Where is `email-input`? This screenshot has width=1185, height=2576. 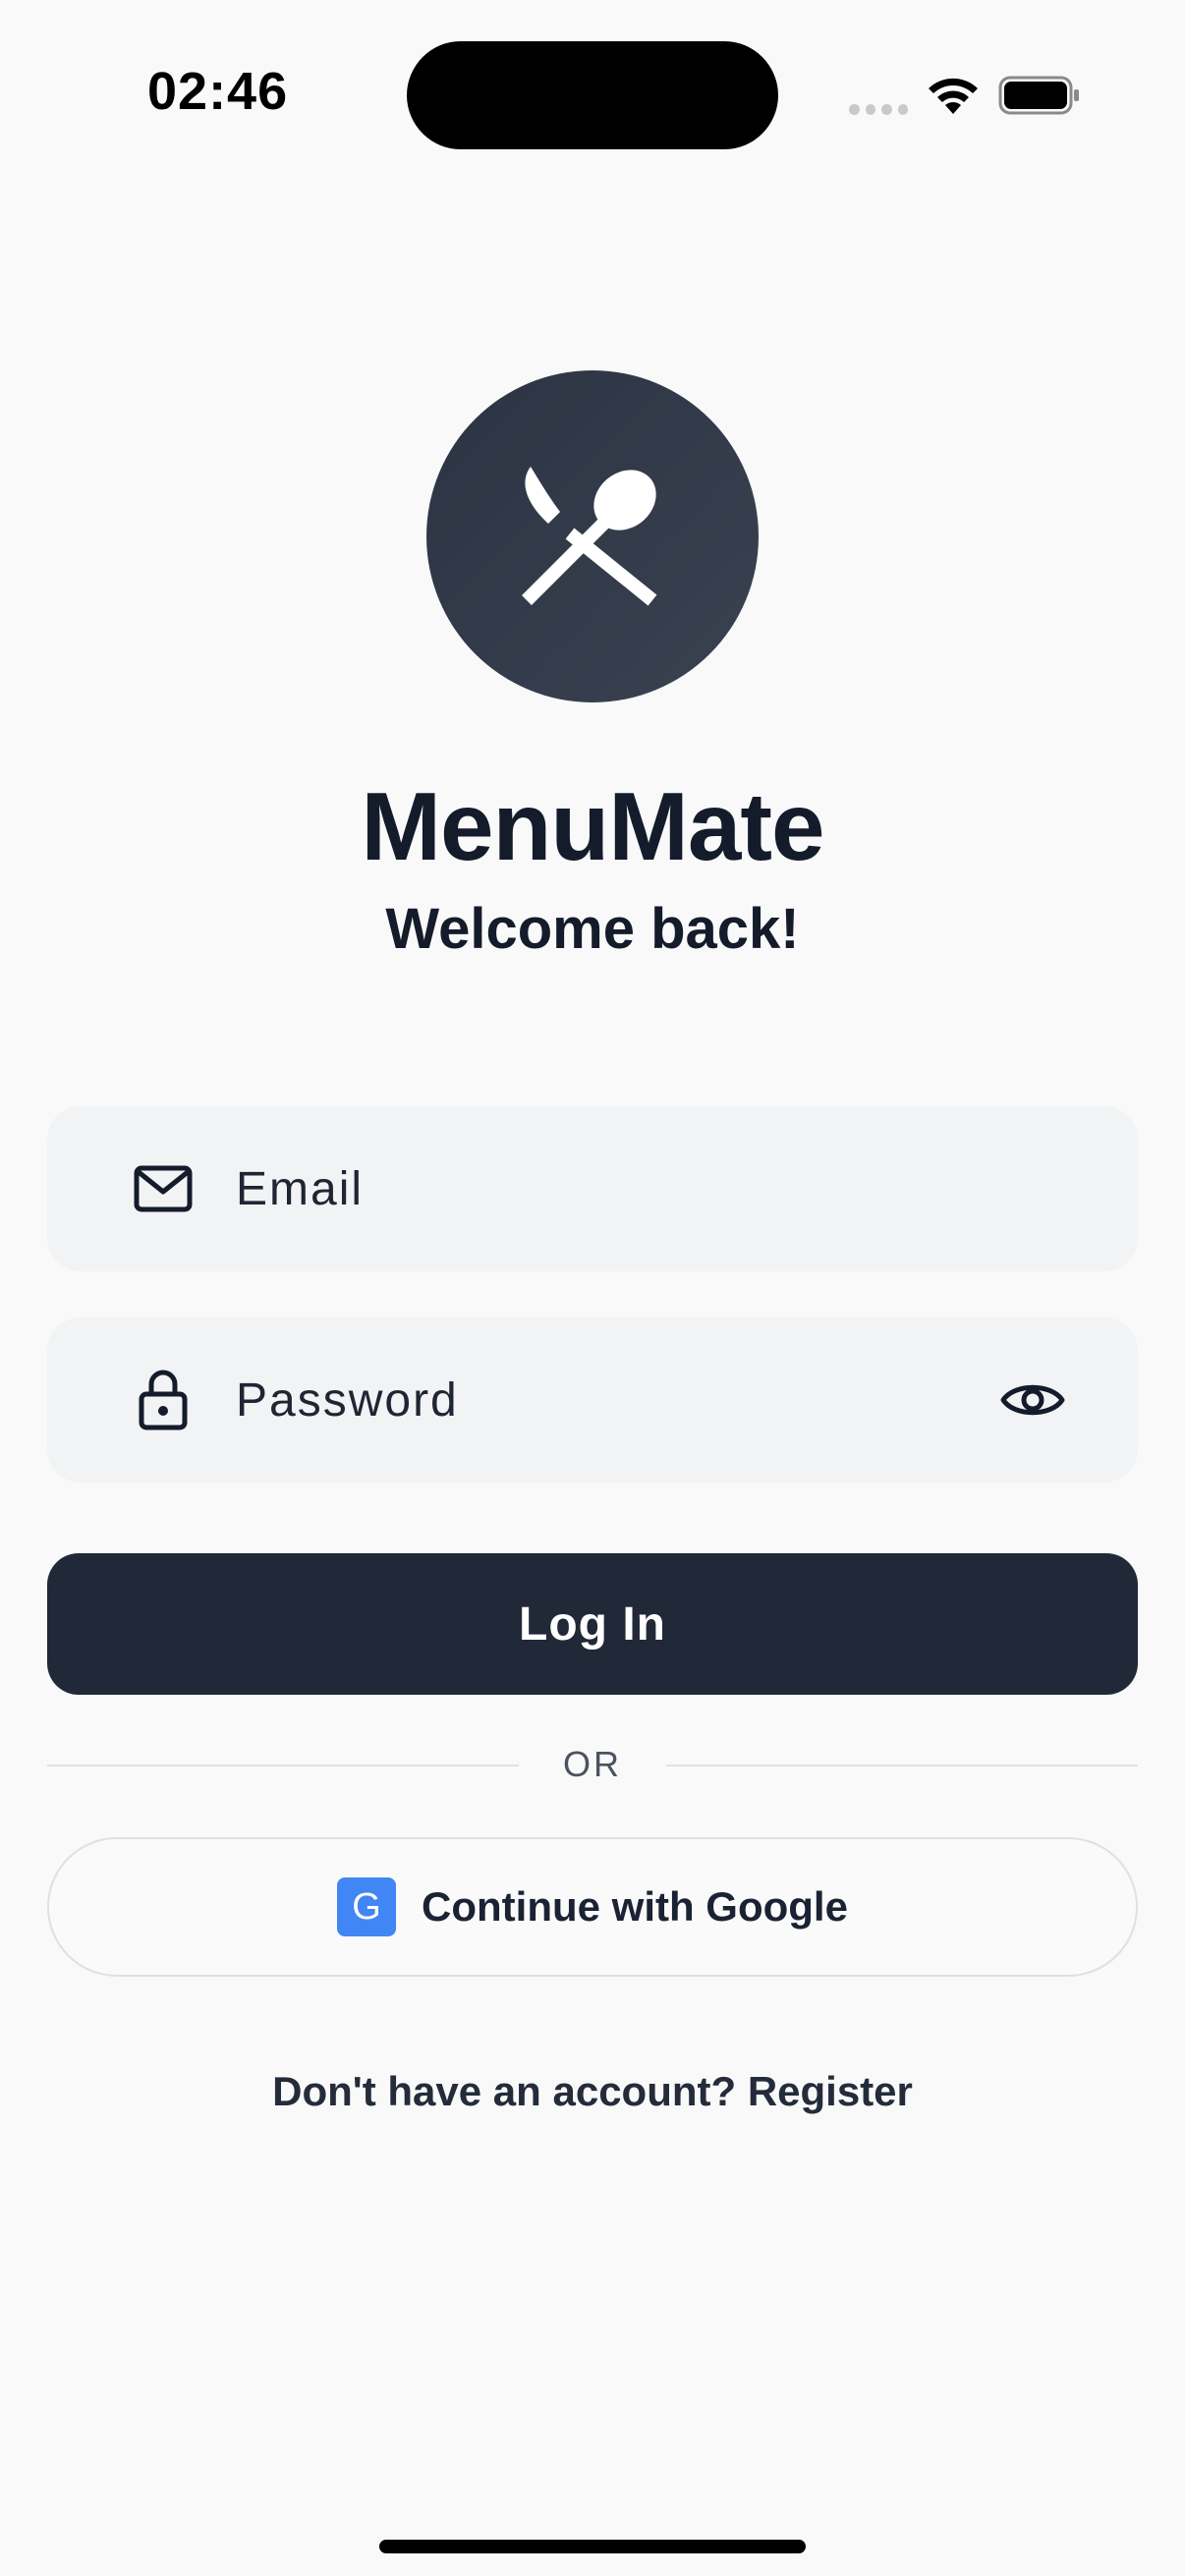 email-input is located at coordinates (686, 1188).